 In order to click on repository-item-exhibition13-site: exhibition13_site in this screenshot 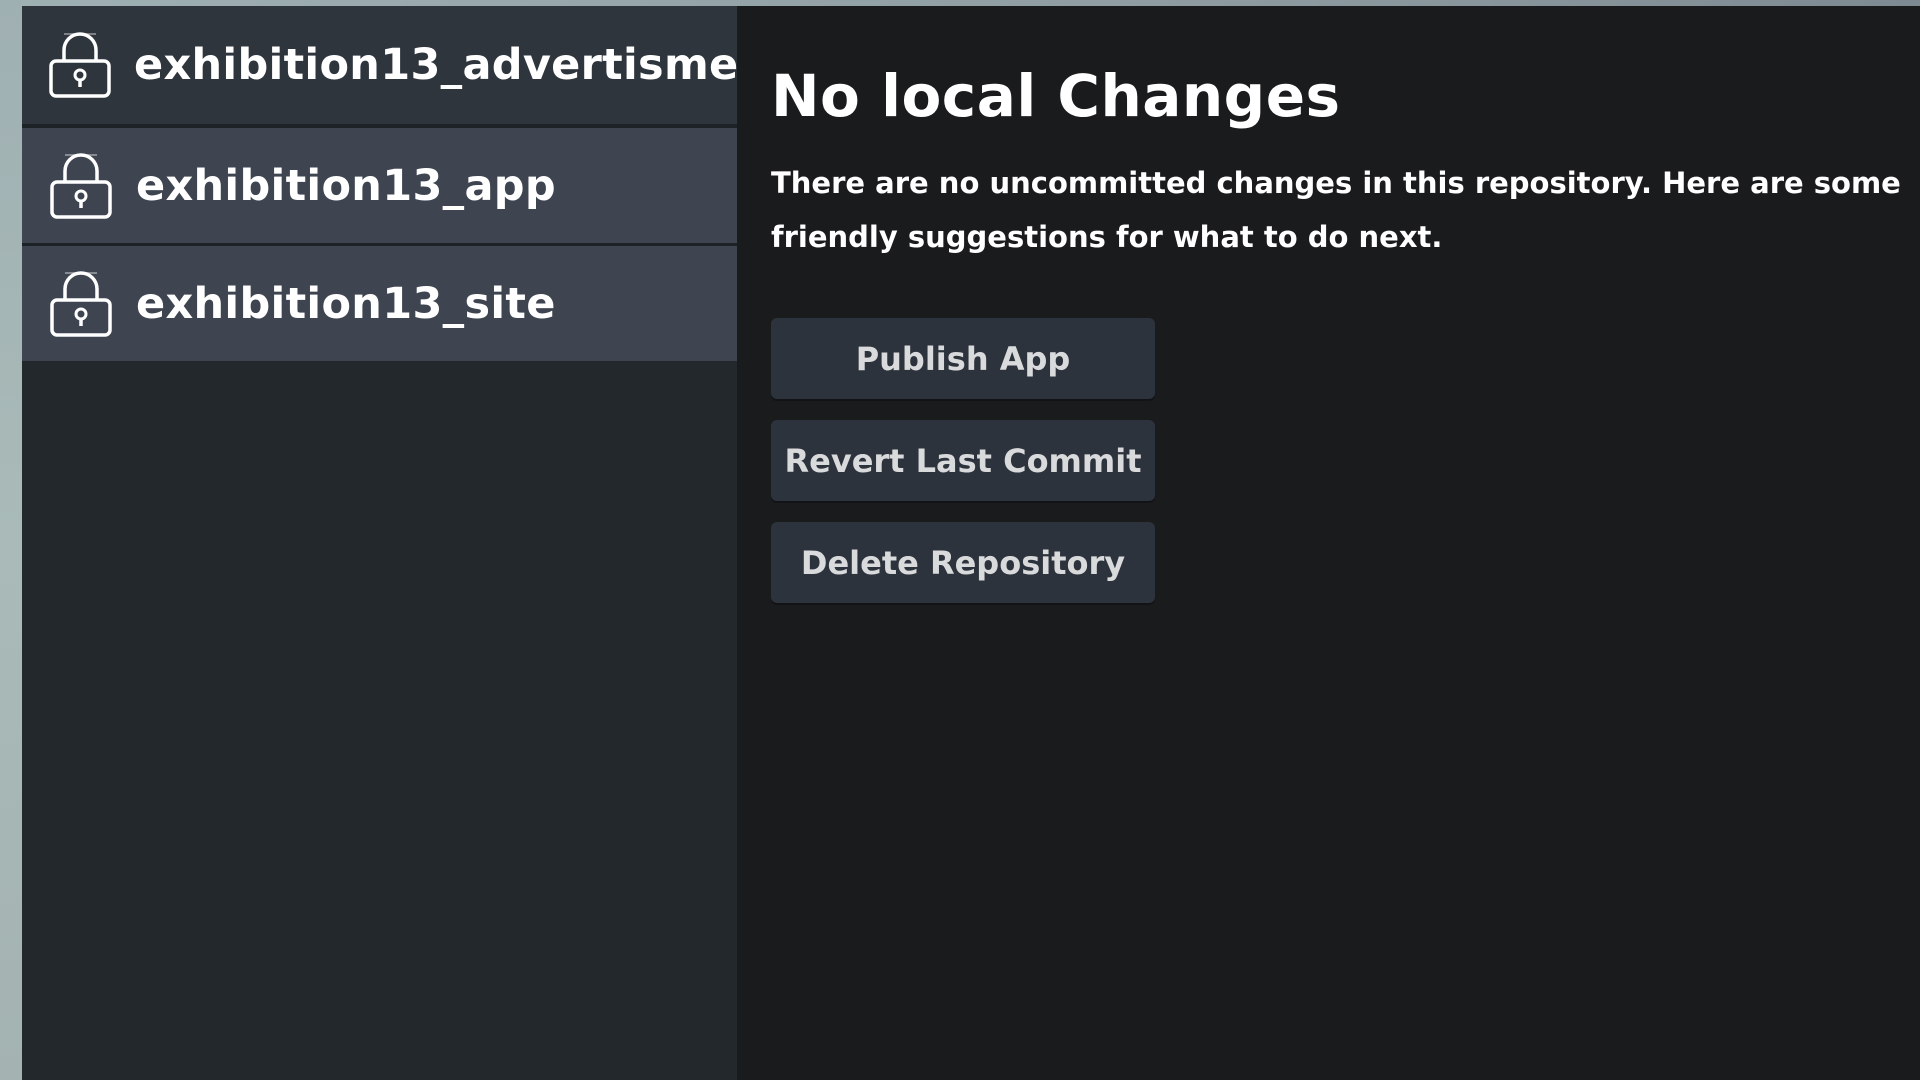, I will do `click(379, 303)`.